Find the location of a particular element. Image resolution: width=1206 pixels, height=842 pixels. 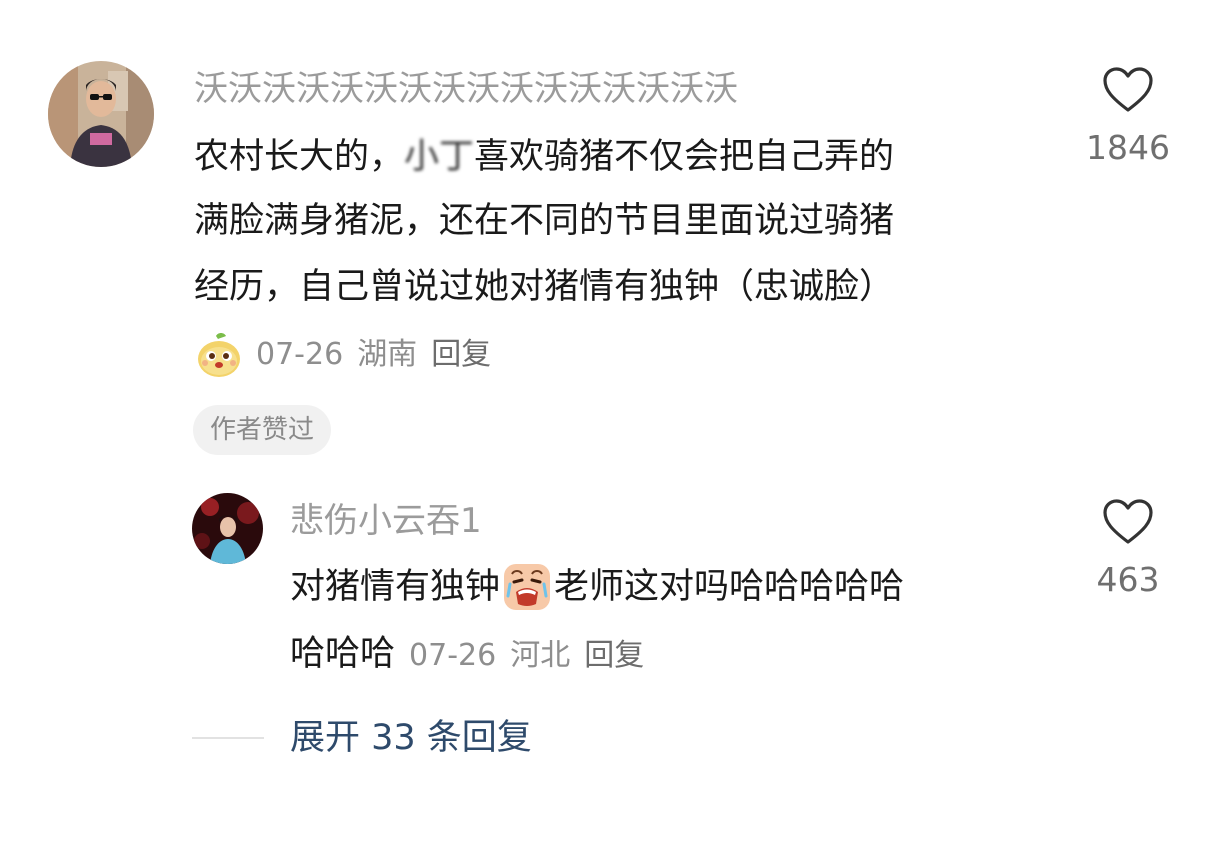

main-comment-line-1: 农村长大的，小丁喜欢骑猪不仅会把自己弄的 is located at coordinates (544, 157).